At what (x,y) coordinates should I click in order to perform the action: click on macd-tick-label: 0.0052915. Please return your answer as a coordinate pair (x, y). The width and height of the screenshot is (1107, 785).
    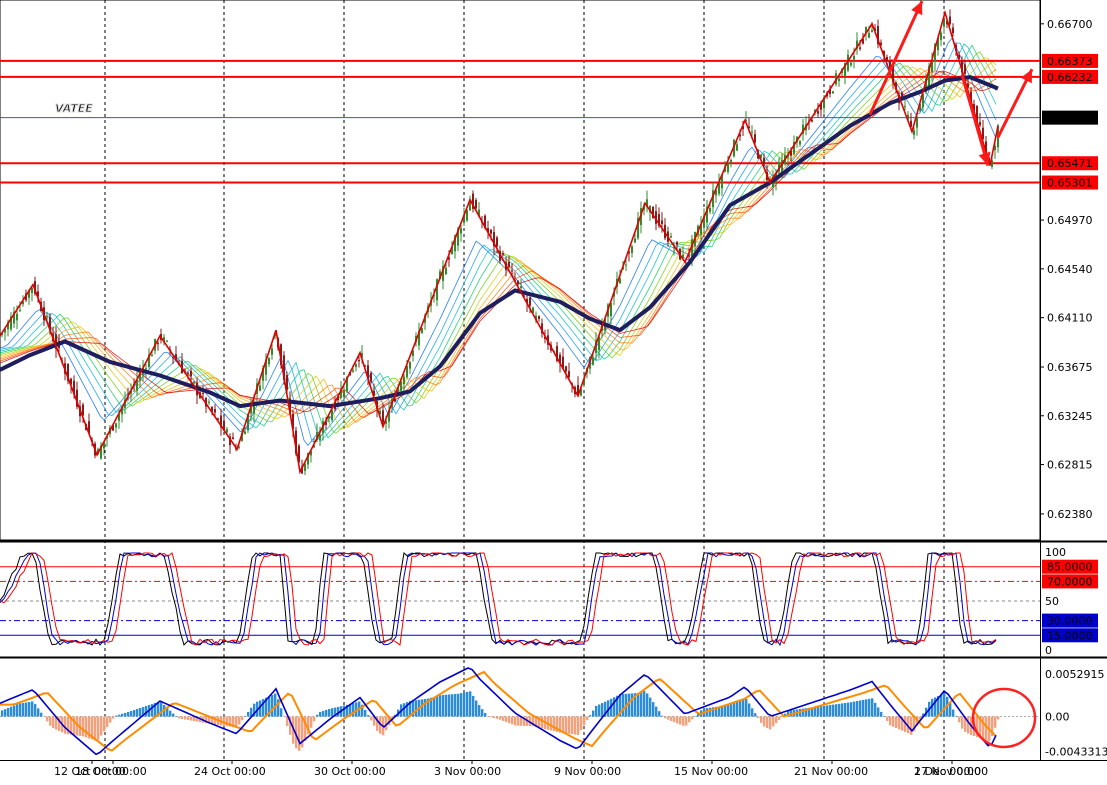
    Looking at the image, I should click on (1075, 674).